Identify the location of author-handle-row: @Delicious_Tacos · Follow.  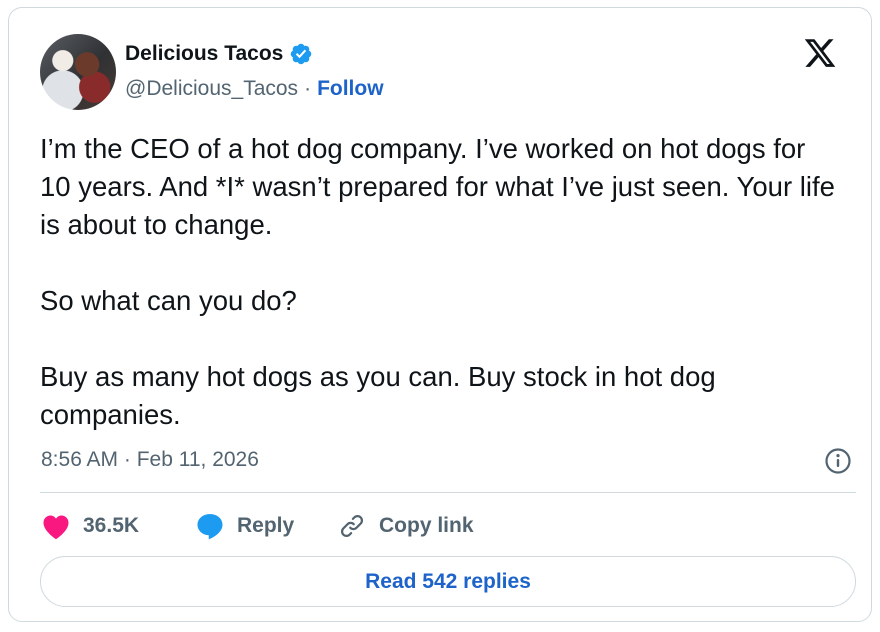
(254, 89).